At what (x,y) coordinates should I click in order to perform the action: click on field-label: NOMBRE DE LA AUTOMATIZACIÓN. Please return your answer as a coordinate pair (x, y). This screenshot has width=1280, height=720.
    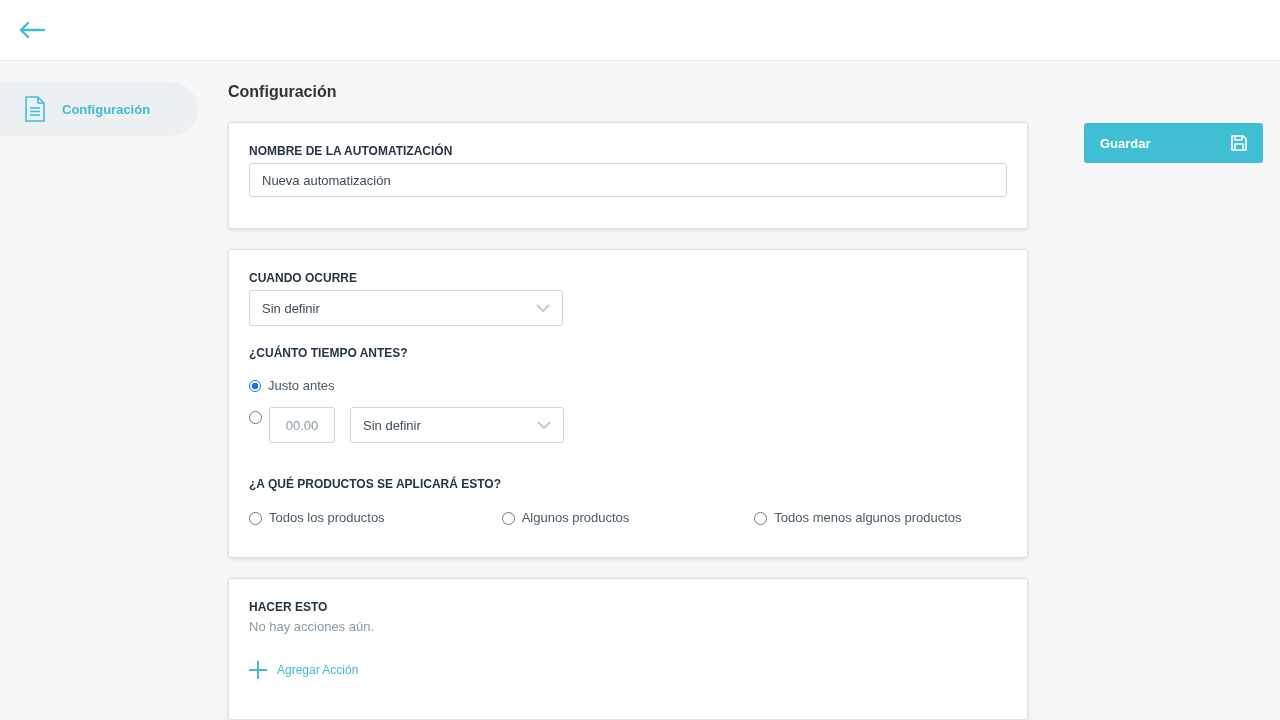
    Looking at the image, I should click on (351, 151).